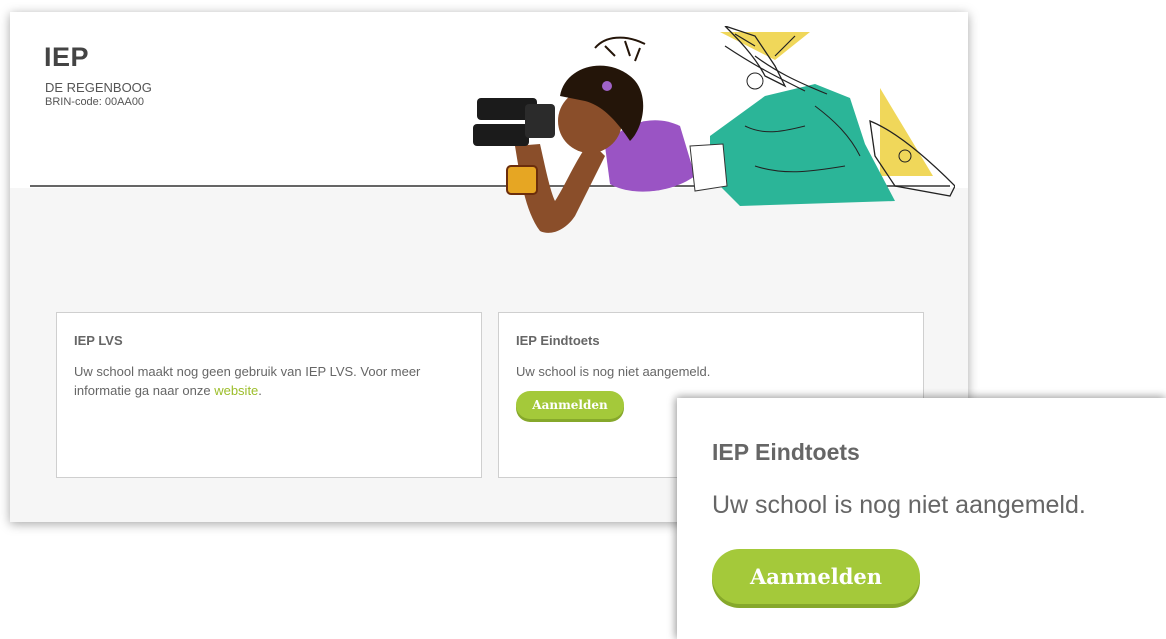 The height and width of the screenshot is (639, 1166). Describe the element at coordinates (98, 87) in the screenshot. I see `school-name: DE REGENBOOG` at that location.